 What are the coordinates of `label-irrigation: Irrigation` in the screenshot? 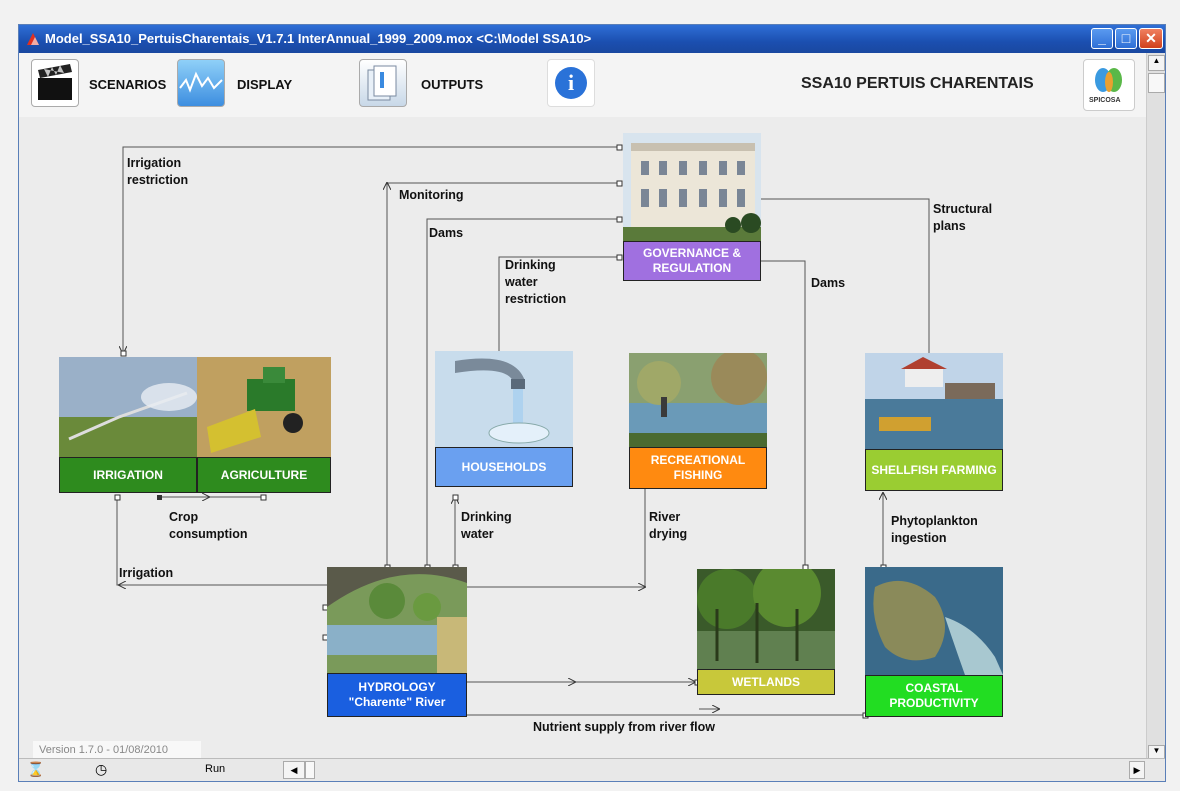 It's located at (146, 573).